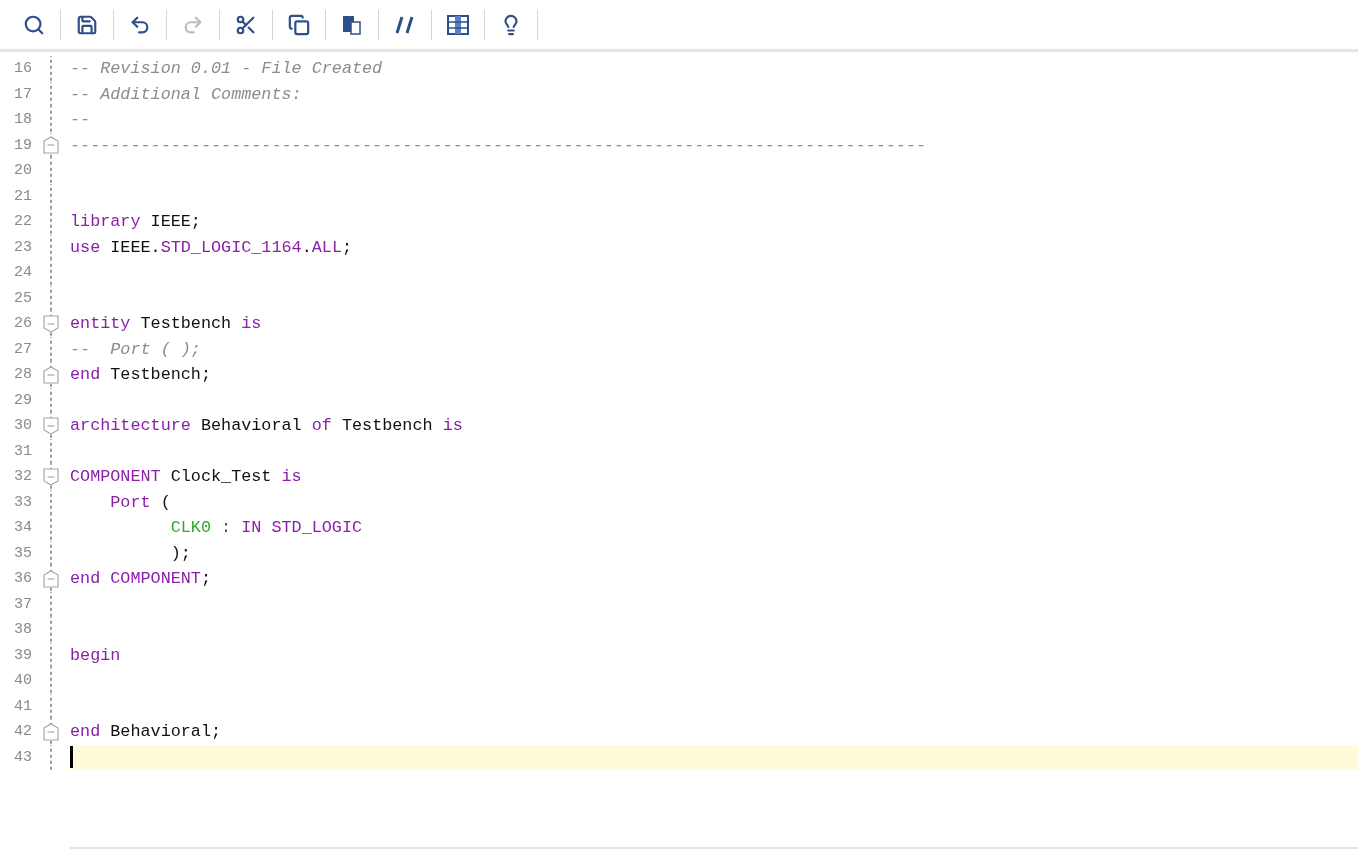  Describe the element at coordinates (34, 24) in the screenshot. I see `search-icon` at that location.